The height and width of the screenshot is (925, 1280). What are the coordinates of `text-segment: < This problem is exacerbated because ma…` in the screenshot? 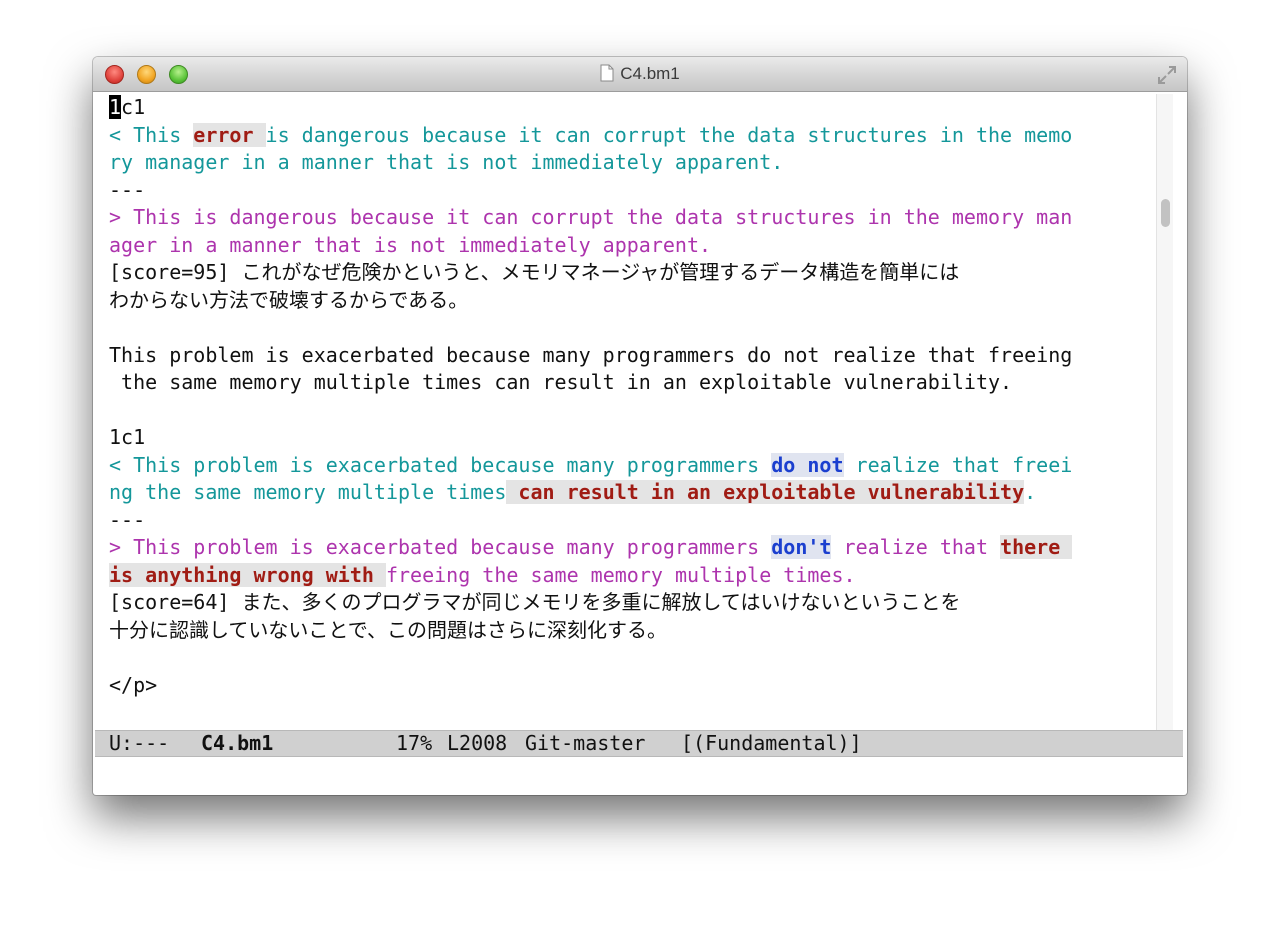 It's located at (440, 464).